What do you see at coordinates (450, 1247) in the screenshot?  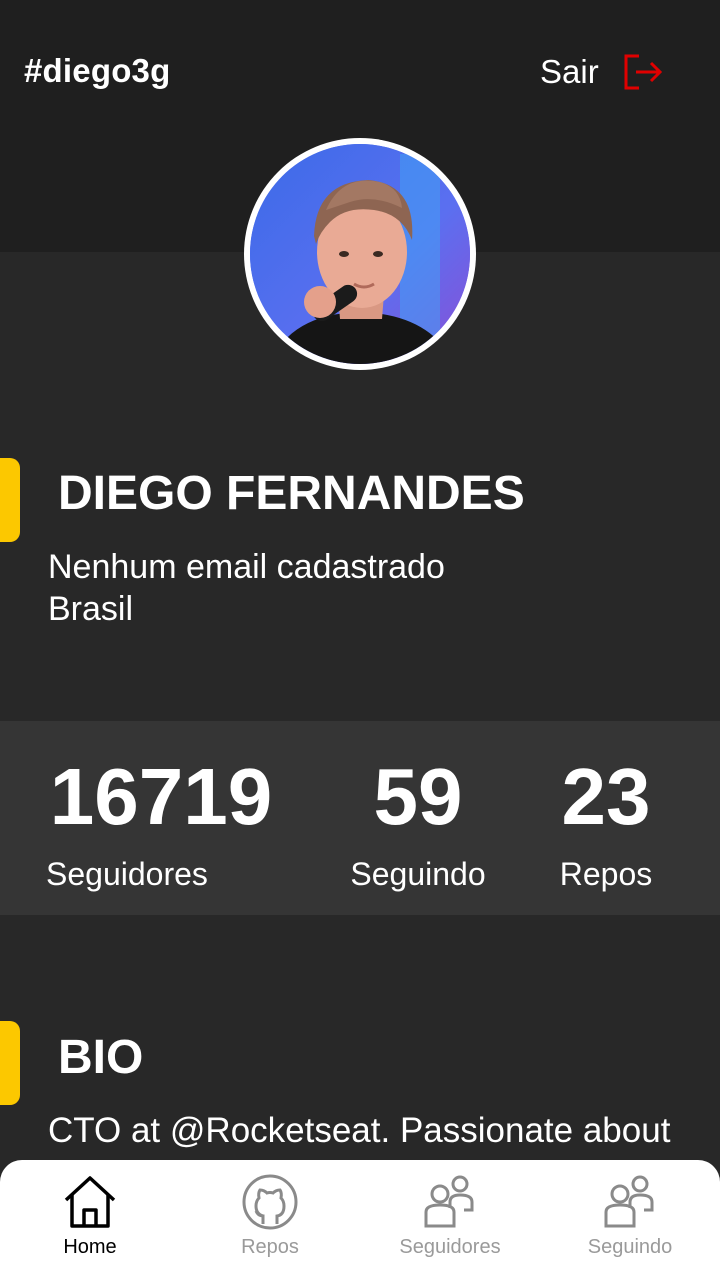 I see `tab-label: Seguidores` at bounding box center [450, 1247].